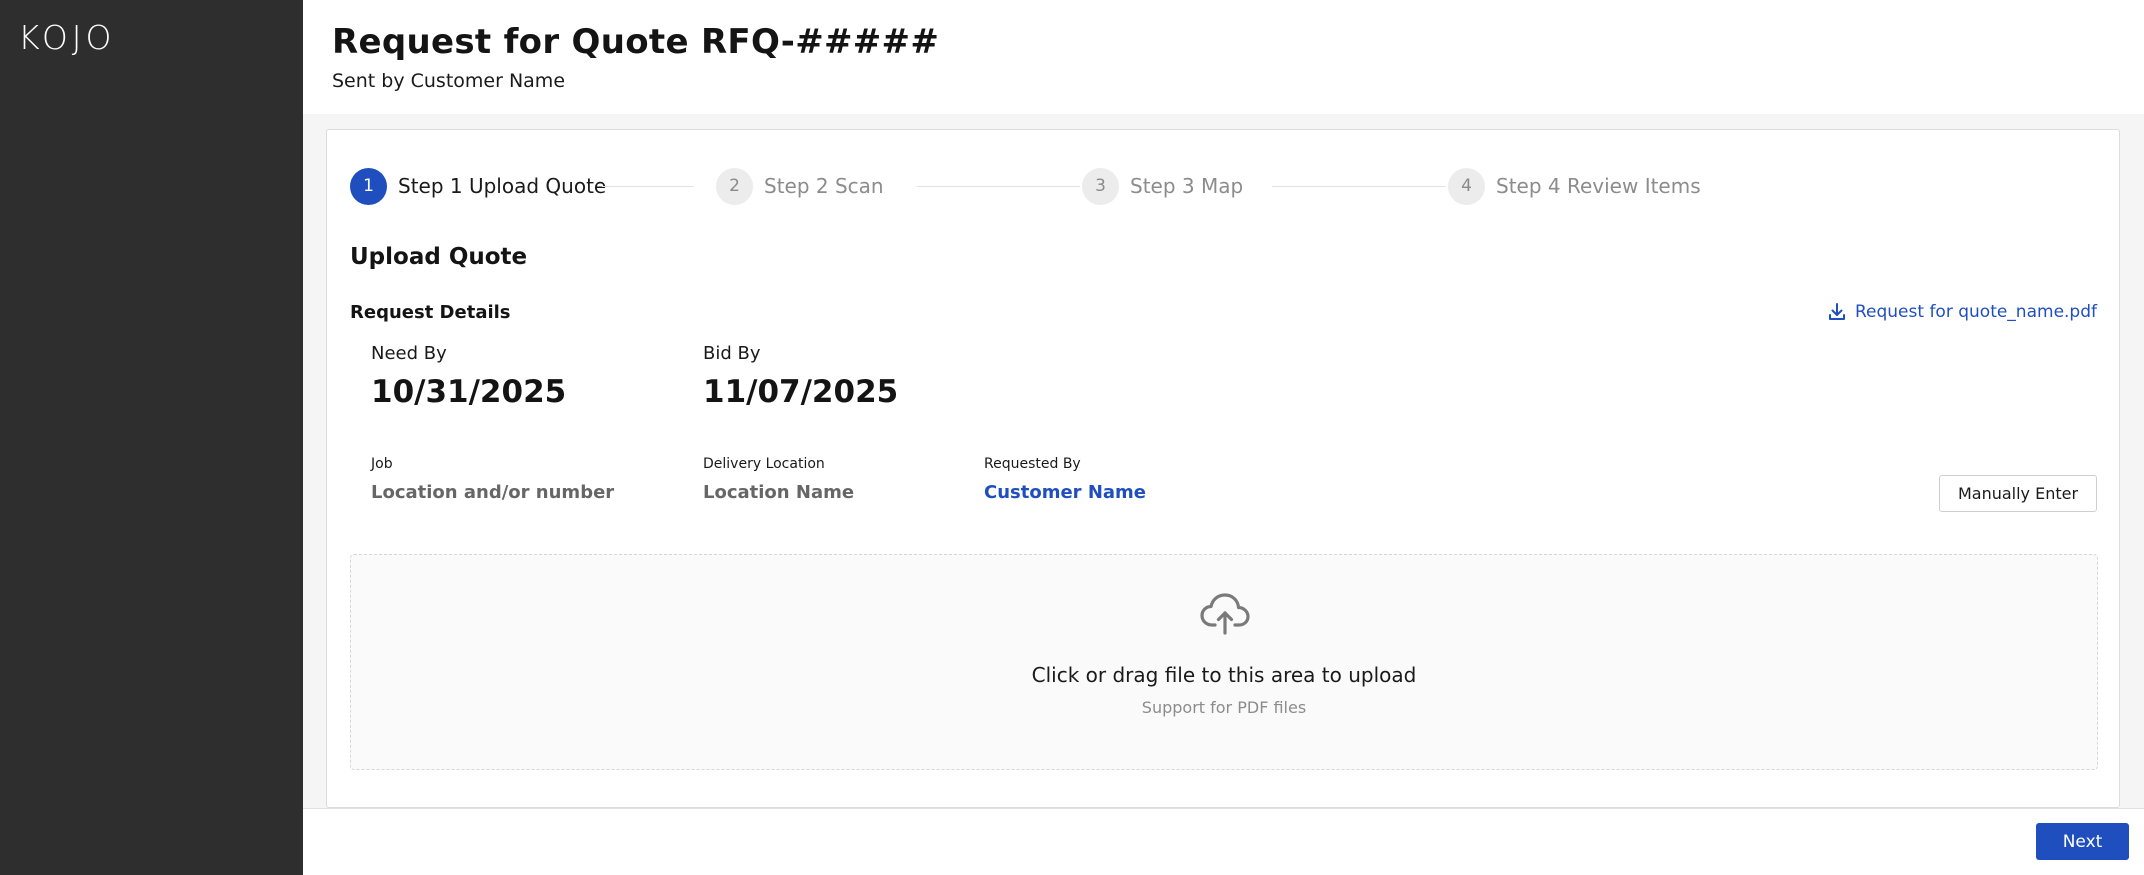 This screenshot has width=2144, height=875. What do you see at coordinates (1598, 186) in the screenshot?
I see `step-4-label: Step 4 Review Items` at bounding box center [1598, 186].